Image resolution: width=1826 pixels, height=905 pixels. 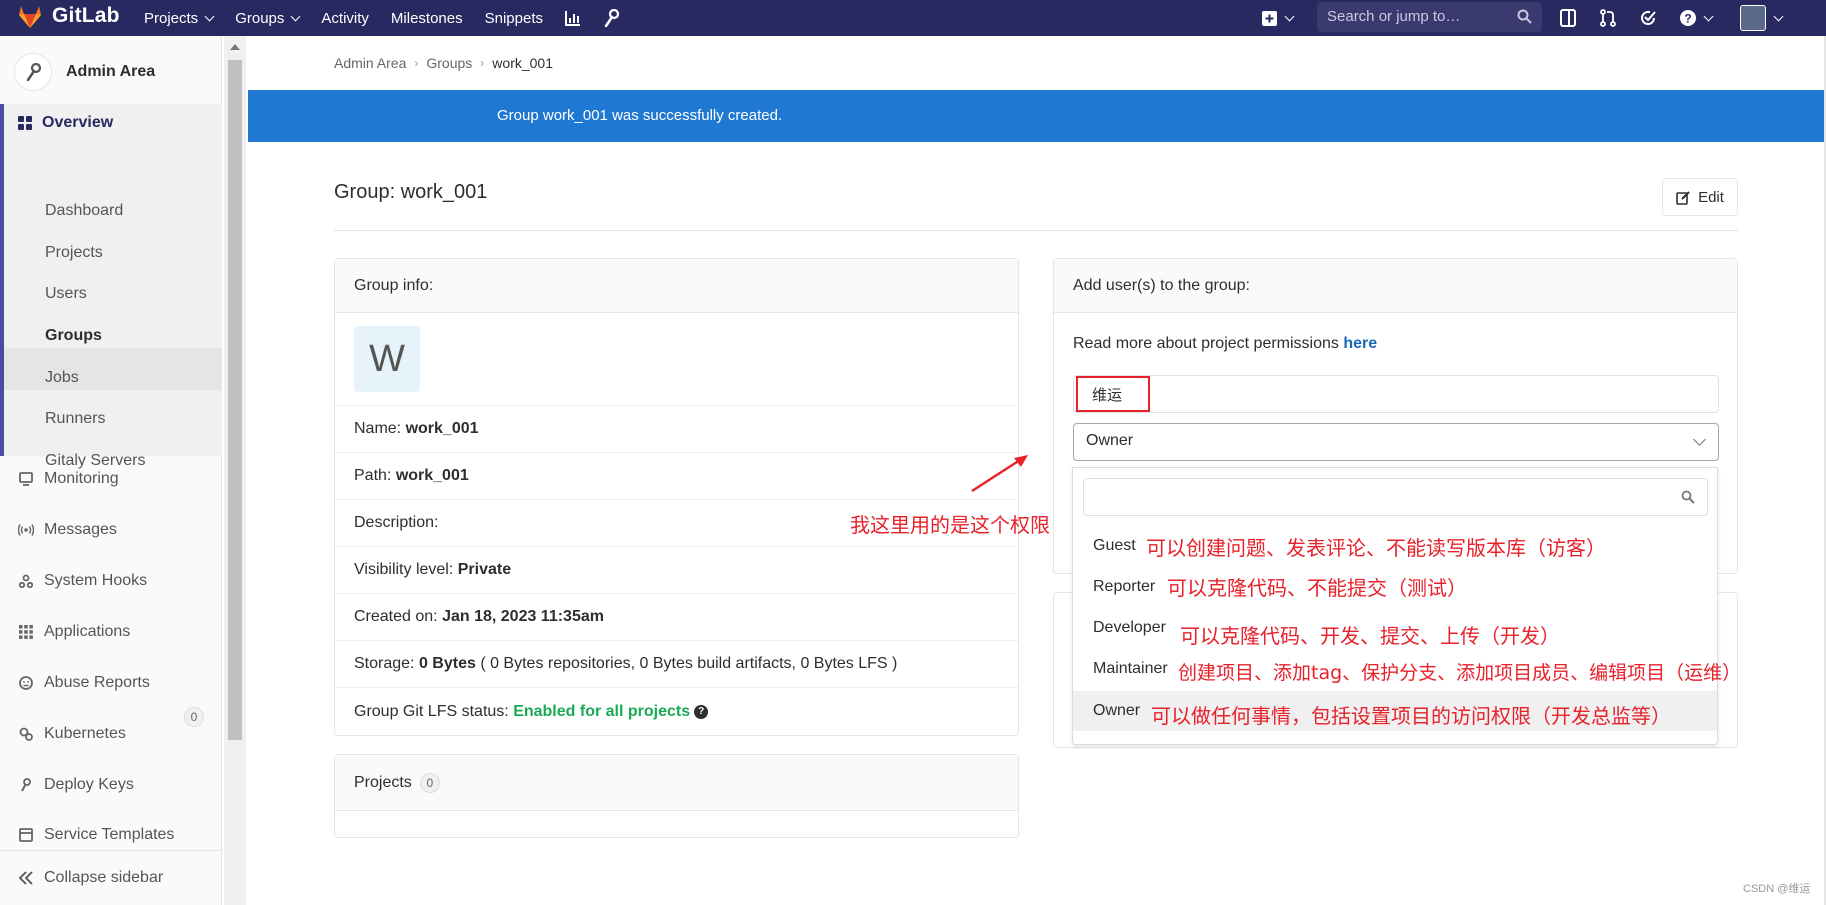 I want to click on role-search-input, so click(x=1395, y=497).